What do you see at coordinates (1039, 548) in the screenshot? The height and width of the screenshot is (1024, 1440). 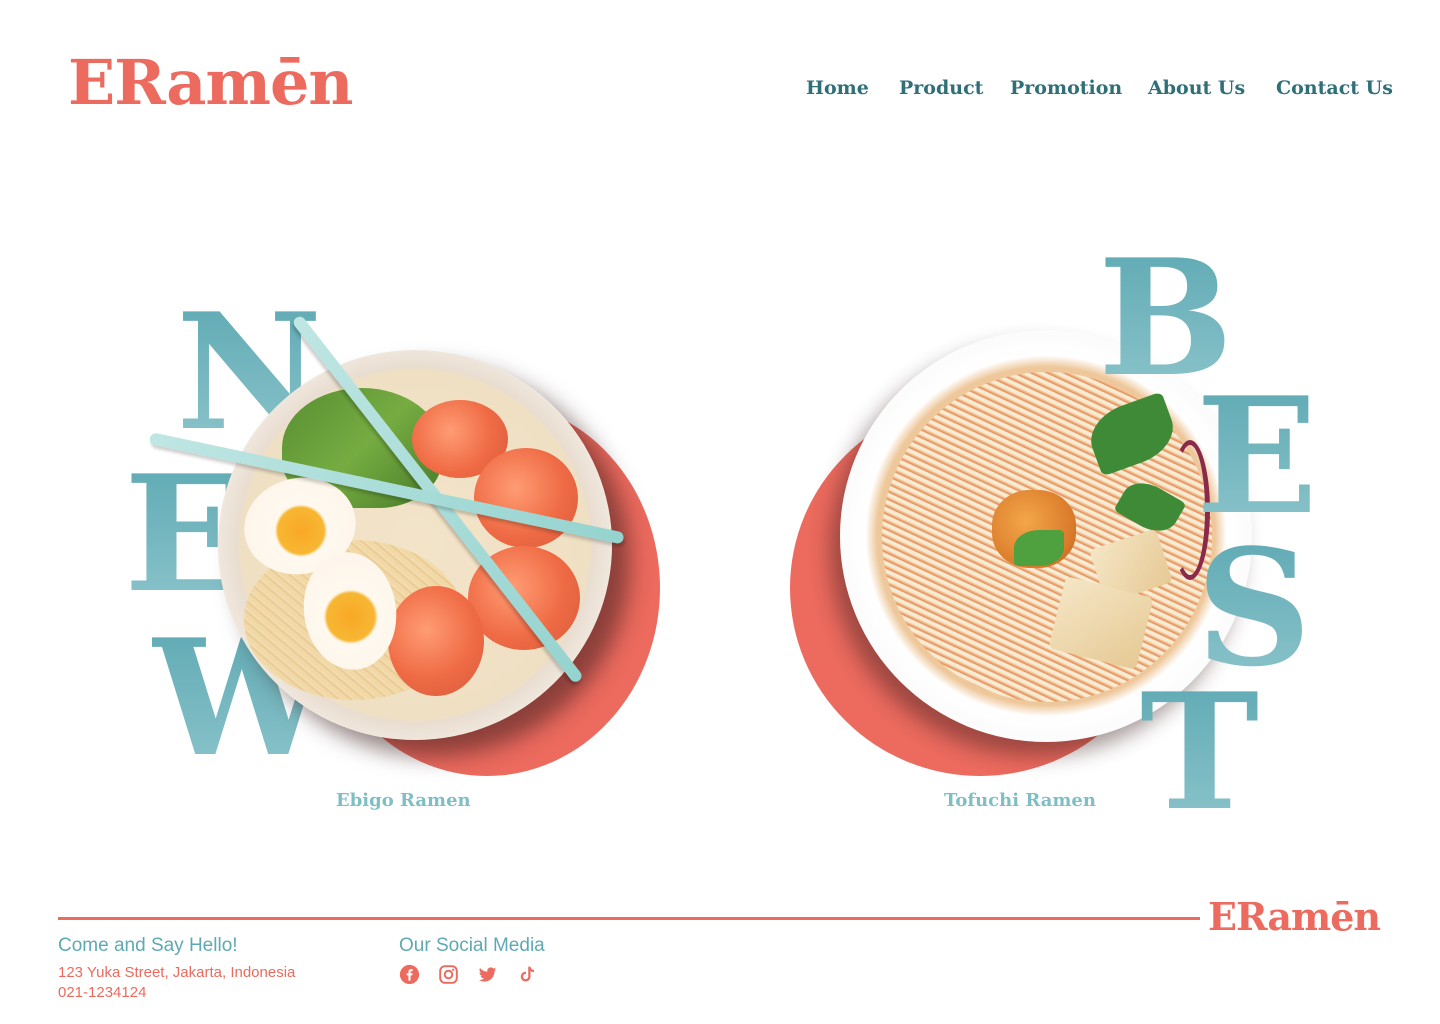 I see `herb-leaf` at bounding box center [1039, 548].